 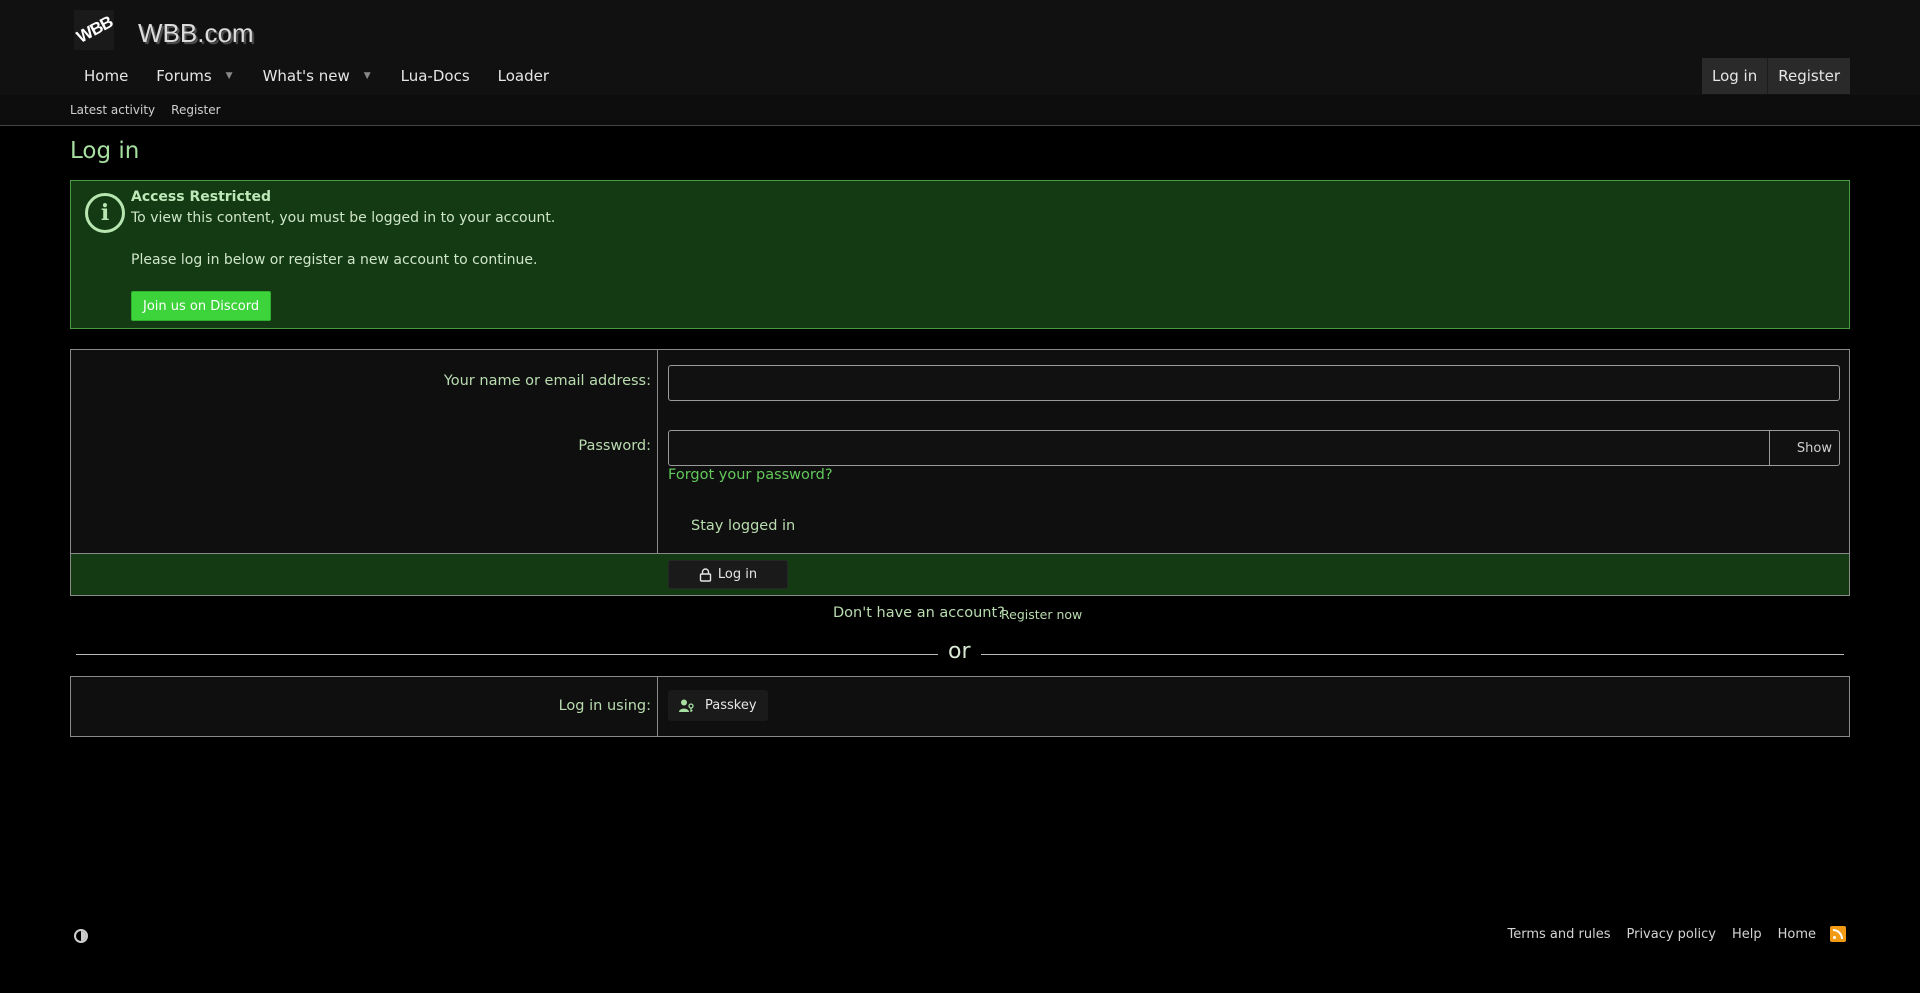 I want to click on nav-item-label: Forums, so click(x=184, y=76).